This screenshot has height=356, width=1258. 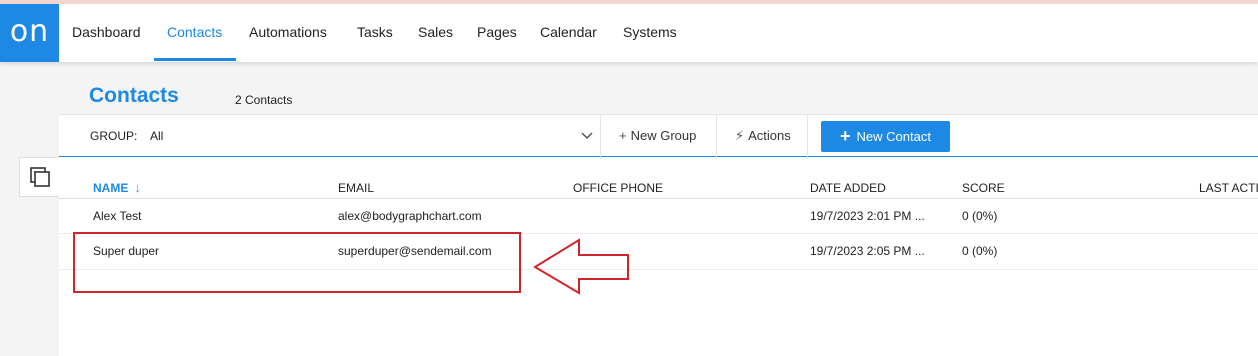 I want to click on new-contact-label: New Contact, so click(x=893, y=136).